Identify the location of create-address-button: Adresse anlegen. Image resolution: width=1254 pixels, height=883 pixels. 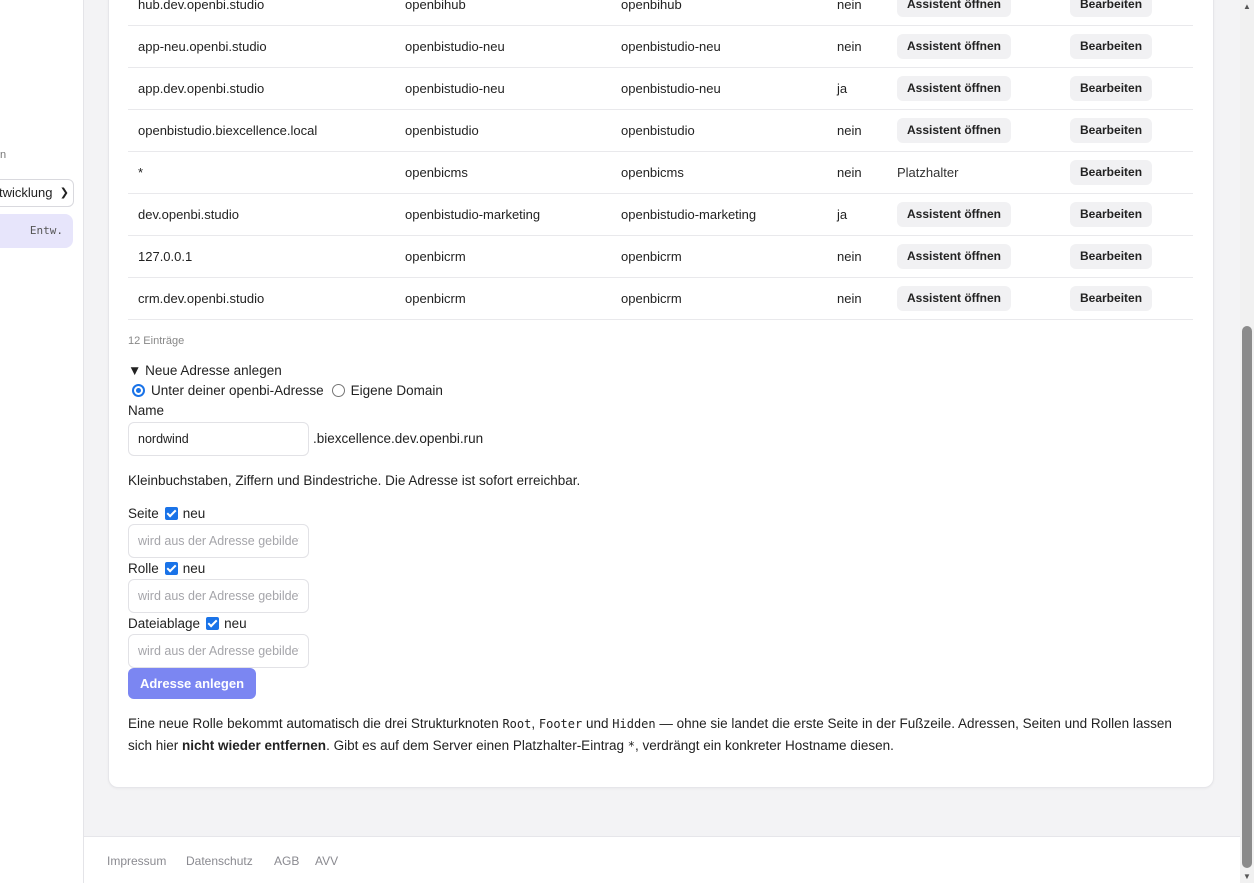
(192, 683).